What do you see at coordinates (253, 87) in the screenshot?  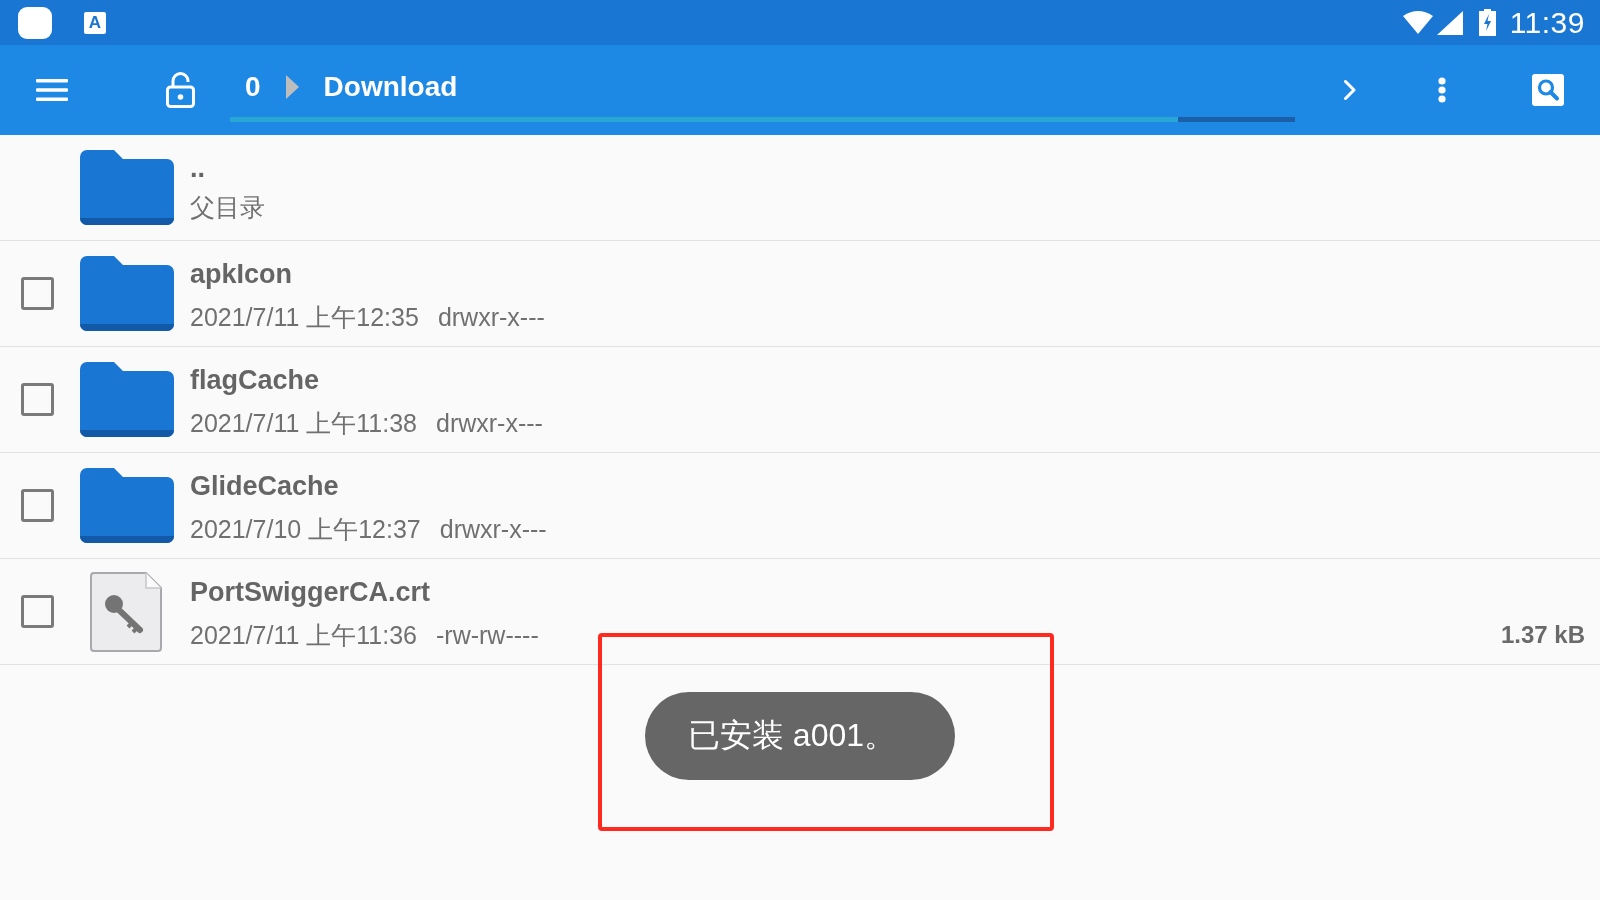 I see `breadcrumb-item: 0` at bounding box center [253, 87].